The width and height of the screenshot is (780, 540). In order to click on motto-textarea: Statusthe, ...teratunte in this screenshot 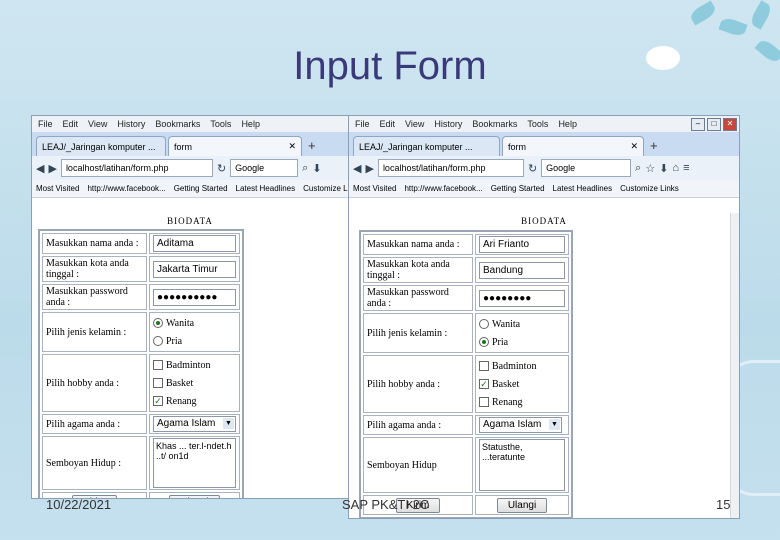, I will do `click(522, 465)`.